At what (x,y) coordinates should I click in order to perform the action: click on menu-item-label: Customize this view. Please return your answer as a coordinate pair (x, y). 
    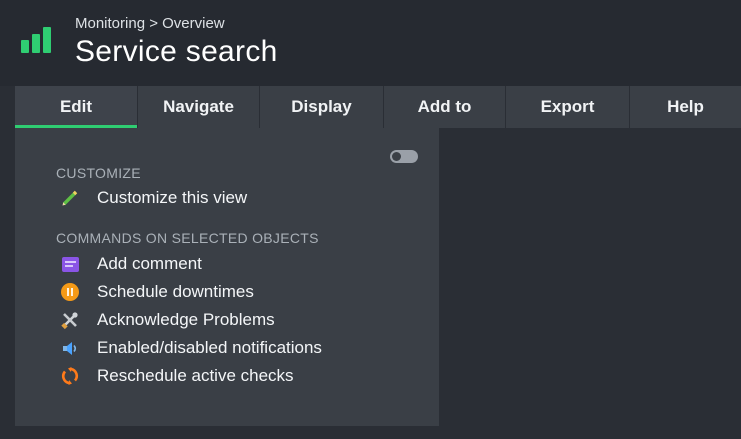
    Looking at the image, I should click on (172, 197).